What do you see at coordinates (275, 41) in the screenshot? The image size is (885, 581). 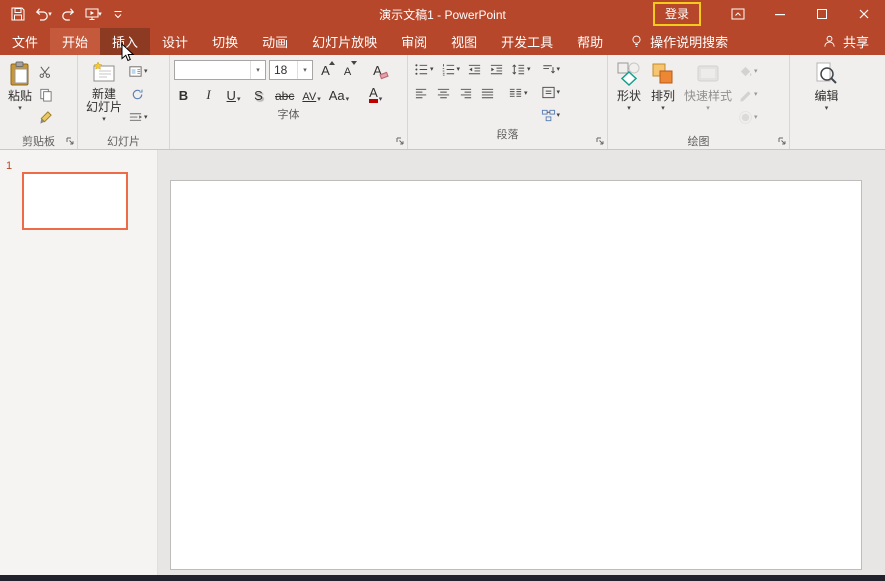 I see `tab-animations: 动画` at bounding box center [275, 41].